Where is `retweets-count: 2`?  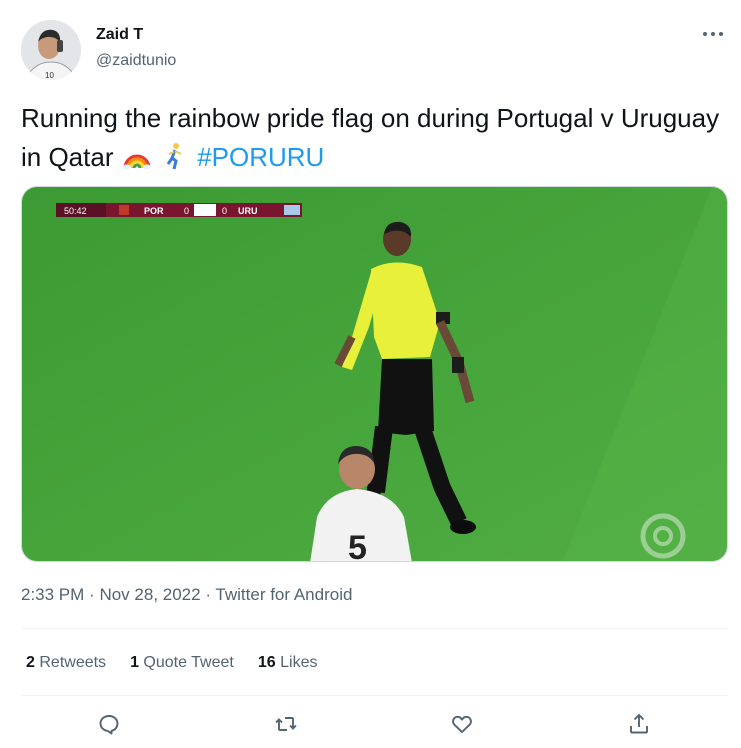
retweets-count: 2 is located at coordinates (30, 662).